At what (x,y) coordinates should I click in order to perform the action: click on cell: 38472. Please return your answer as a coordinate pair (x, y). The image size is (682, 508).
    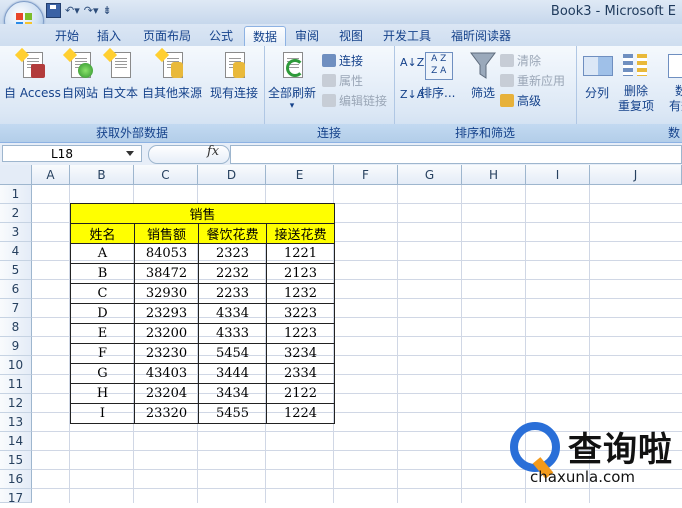
    Looking at the image, I should click on (166, 273).